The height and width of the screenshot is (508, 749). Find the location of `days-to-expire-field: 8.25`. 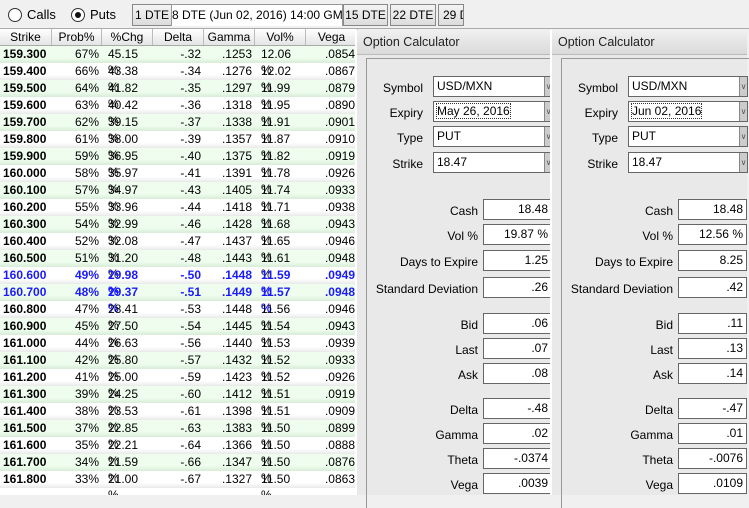

days-to-expire-field: 8.25 is located at coordinates (712, 260).